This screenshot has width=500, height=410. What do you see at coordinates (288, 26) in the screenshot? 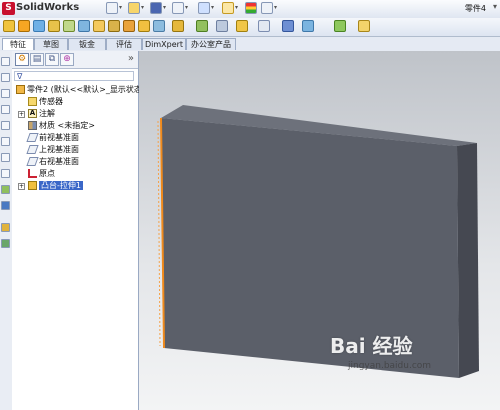
I see `instant3d-icon` at bounding box center [288, 26].